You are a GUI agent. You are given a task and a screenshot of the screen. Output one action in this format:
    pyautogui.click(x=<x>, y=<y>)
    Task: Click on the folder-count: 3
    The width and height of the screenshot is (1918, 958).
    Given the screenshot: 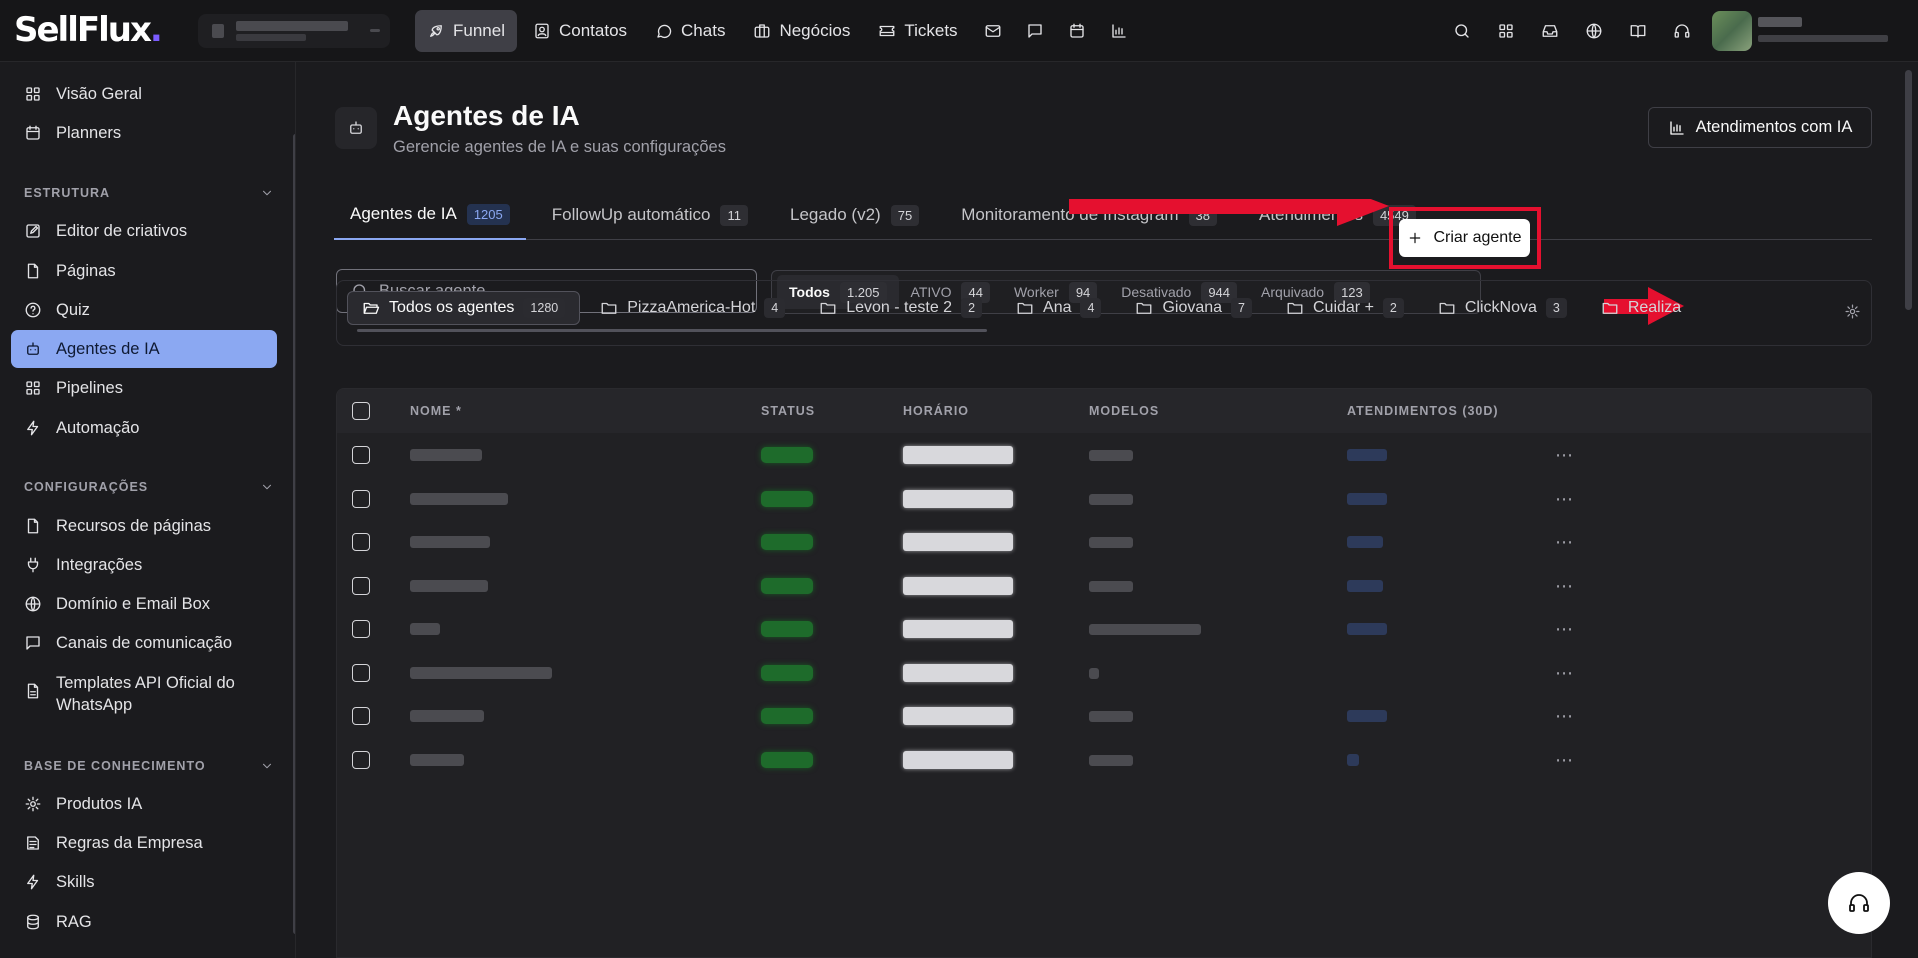 What is the action you would take?
    pyautogui.click(x=1556, y=308)
    